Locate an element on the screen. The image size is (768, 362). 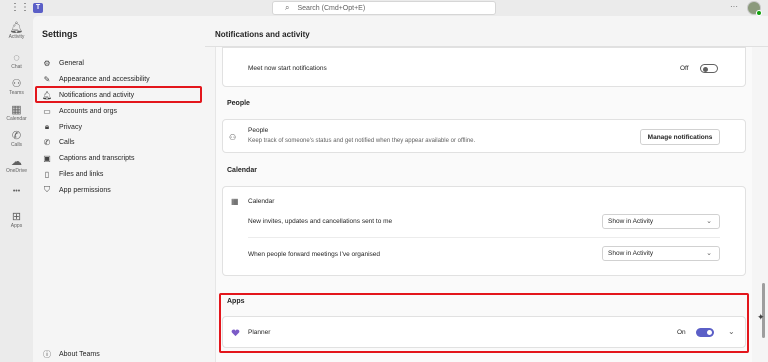
rail-label: Teams is located at coordinates (16, 93).